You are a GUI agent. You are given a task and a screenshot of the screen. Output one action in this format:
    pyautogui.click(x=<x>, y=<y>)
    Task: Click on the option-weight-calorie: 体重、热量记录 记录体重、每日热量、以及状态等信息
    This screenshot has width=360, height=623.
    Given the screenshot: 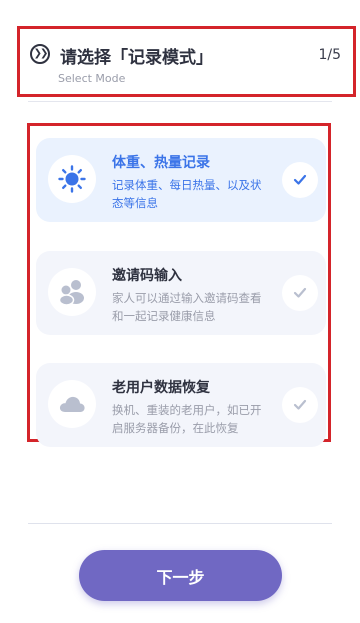 What is the action you would take?
    pyautogui.click(x=181, y=180)
    